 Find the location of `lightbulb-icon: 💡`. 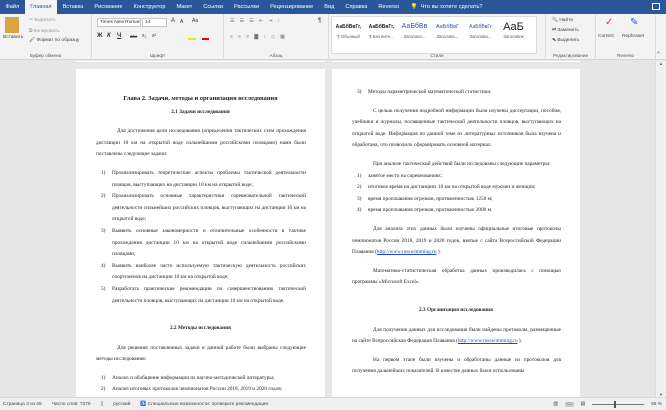

lightbulb-icon: 💡 is located at coordinates (414, 7).